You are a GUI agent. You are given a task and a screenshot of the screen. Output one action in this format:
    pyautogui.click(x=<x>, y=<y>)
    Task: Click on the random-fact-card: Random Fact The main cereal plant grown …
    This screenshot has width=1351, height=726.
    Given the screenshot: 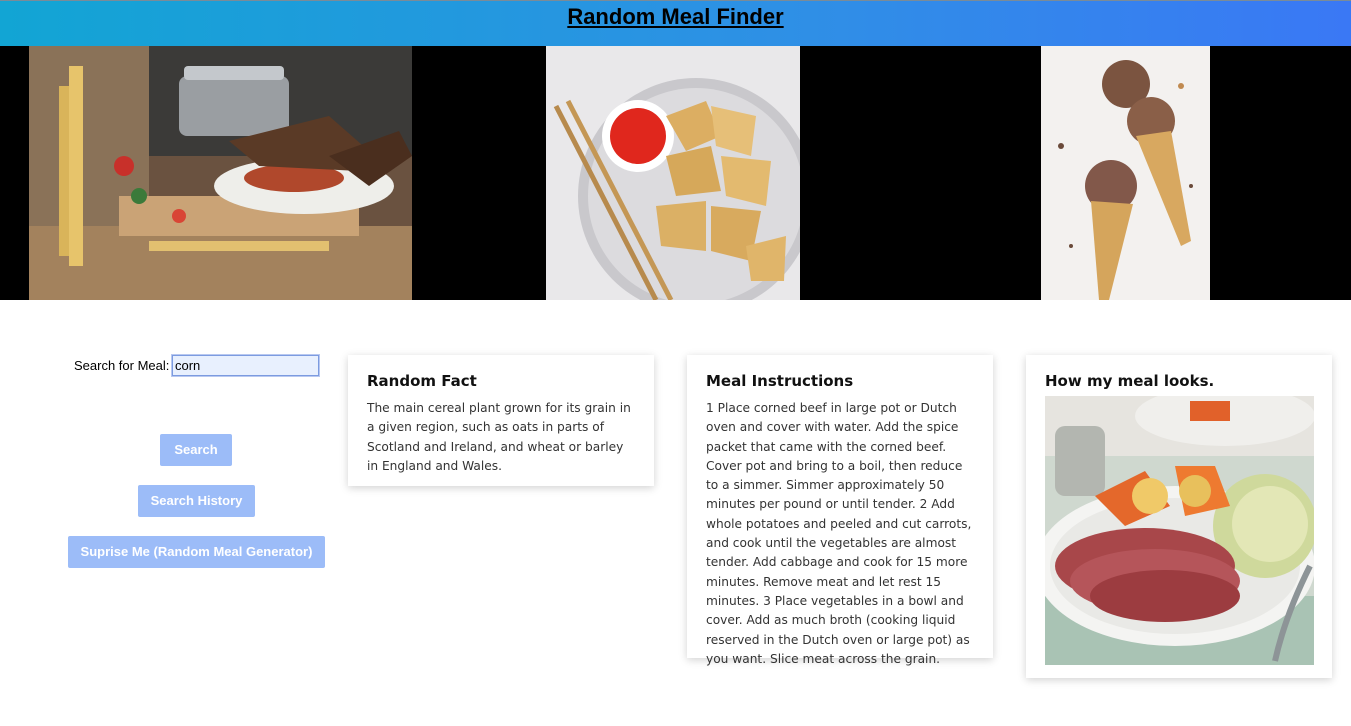 What is the action you would take?
    pyautogui.click(x=501, y=420)
    